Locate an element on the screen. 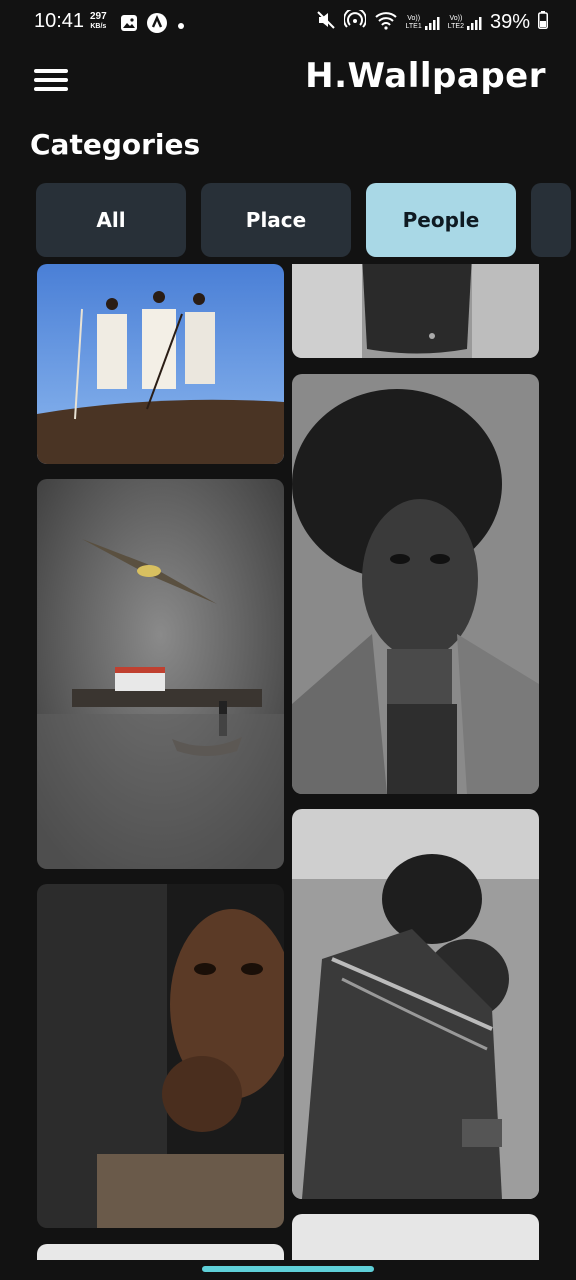 The image size is (576, 1280). category-chips: All Place People is located at coordinates (306, 220).